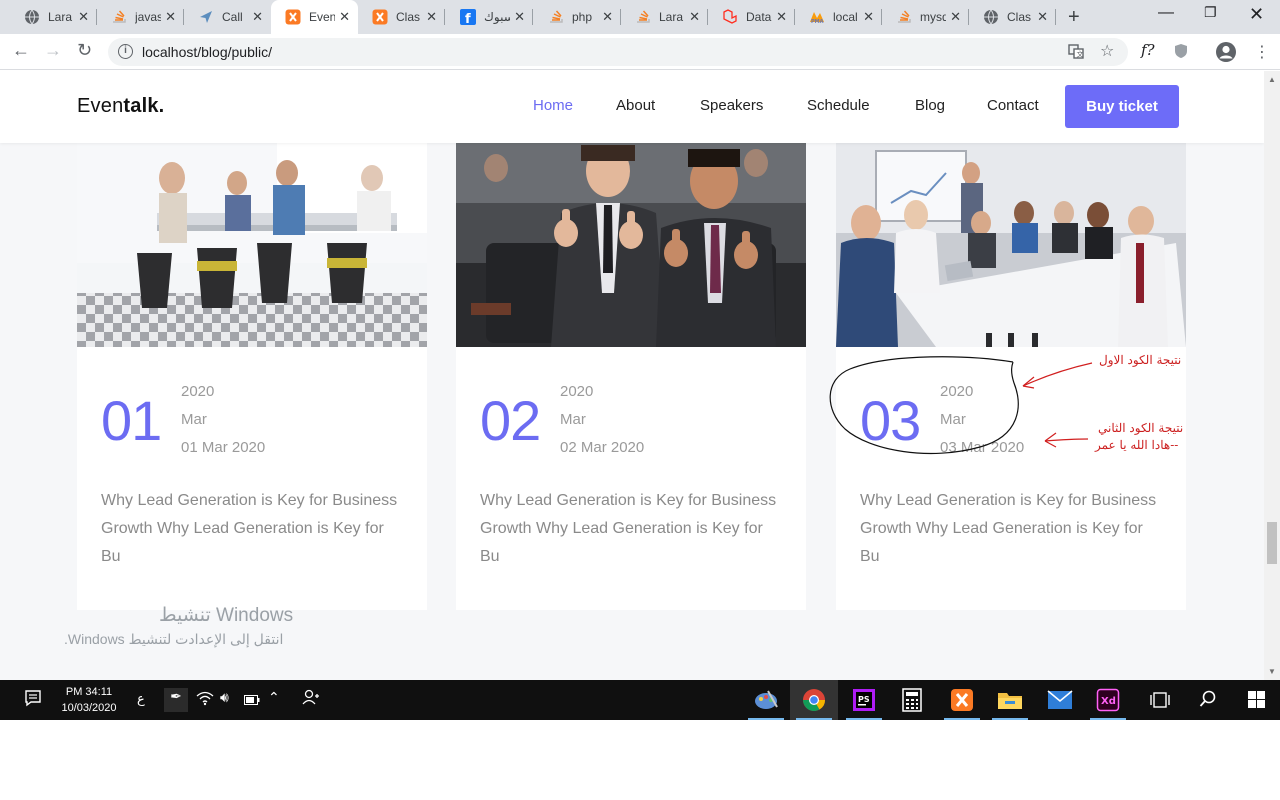 This screenshot has height=800, width=1280. What do you see at coordinates (1160, 702) in the screenshot?
I see `task-view-icon` at bounding box center [1160, 702].